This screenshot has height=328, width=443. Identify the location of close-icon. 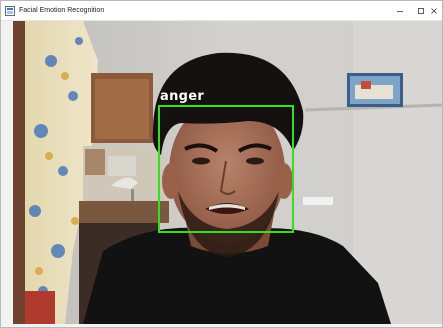
(434, 11).